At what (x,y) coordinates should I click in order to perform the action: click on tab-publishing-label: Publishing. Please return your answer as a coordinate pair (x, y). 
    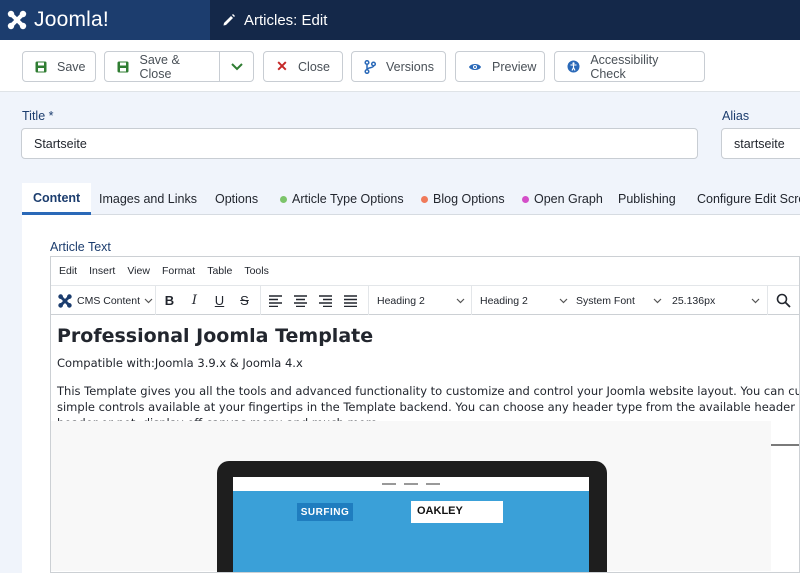
    Looking at the image, I should click on (647, 199).